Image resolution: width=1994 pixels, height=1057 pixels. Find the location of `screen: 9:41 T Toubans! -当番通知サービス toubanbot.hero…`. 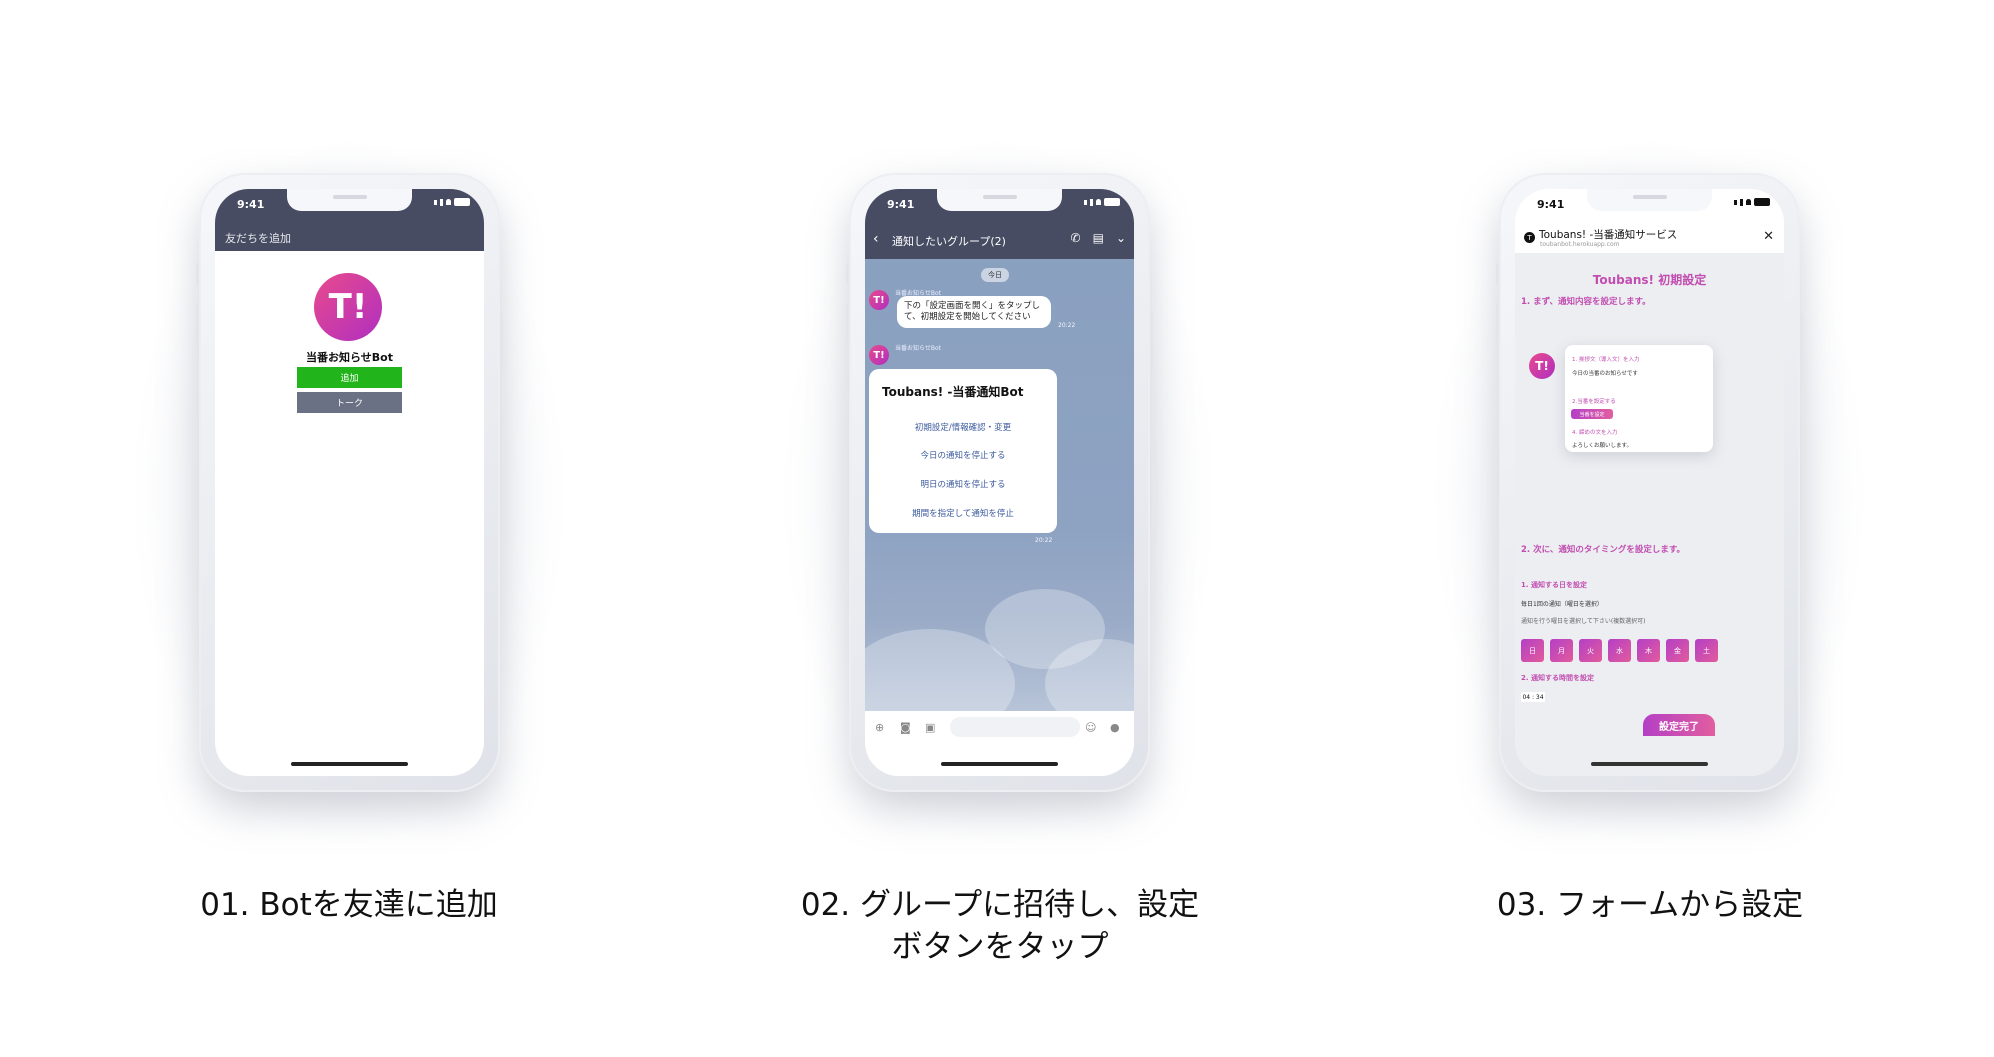

screen: 9:41 T Toubans! -当番通知サービス toubanbot.hero… is located at coordinates (1649, 482).